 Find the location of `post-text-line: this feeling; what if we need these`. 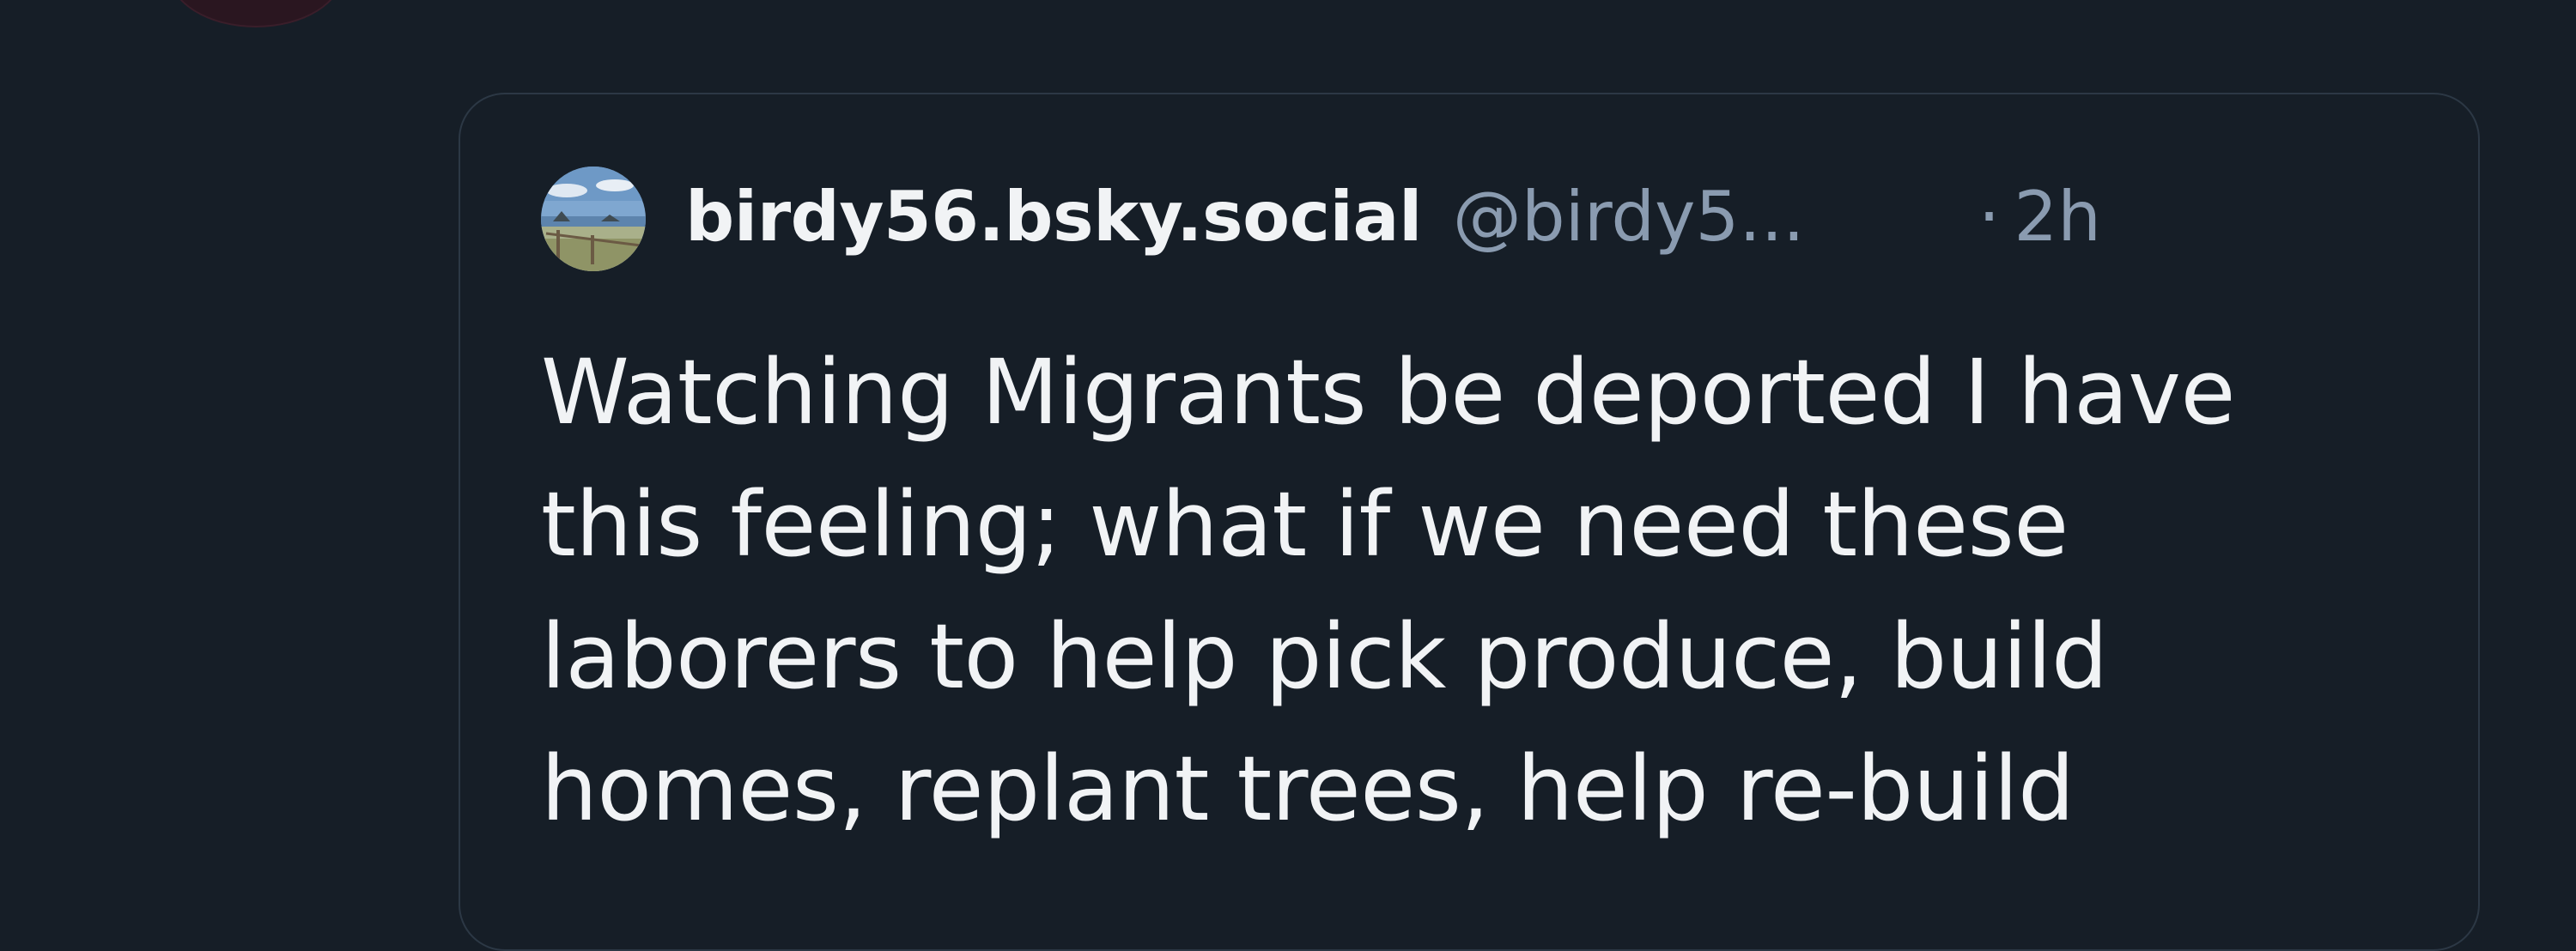

post-text-line: this feeling; what if we need these is located at coordinates (1305, 524).